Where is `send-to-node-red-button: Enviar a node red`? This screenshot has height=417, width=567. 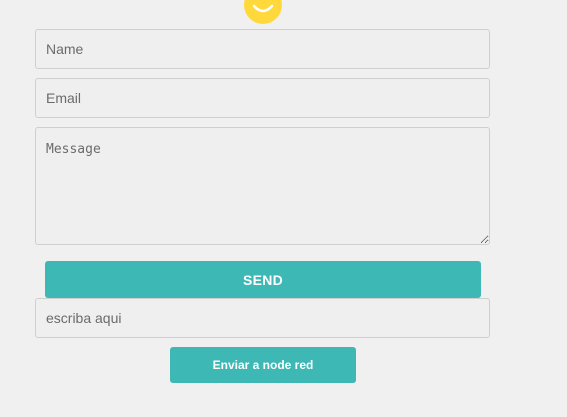
send-to-node-red-button: Enviar a node red is located at coordinates (263, 365).